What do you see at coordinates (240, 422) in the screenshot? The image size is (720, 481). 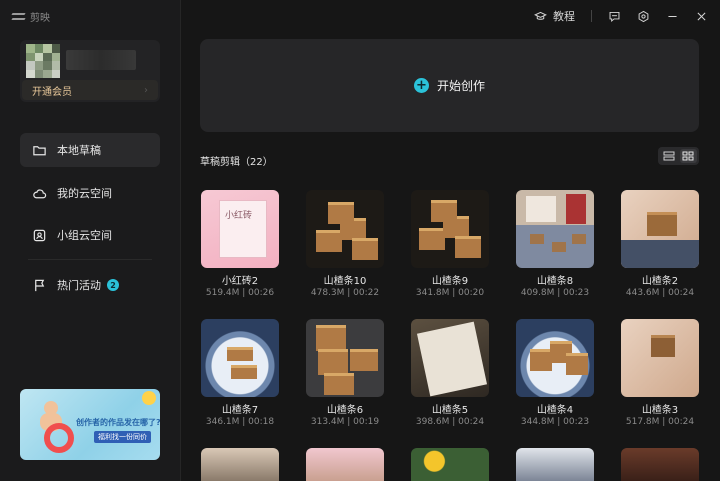 I see `draft-meta: 346.1M | 00:18` at bounding box center [240, 422].